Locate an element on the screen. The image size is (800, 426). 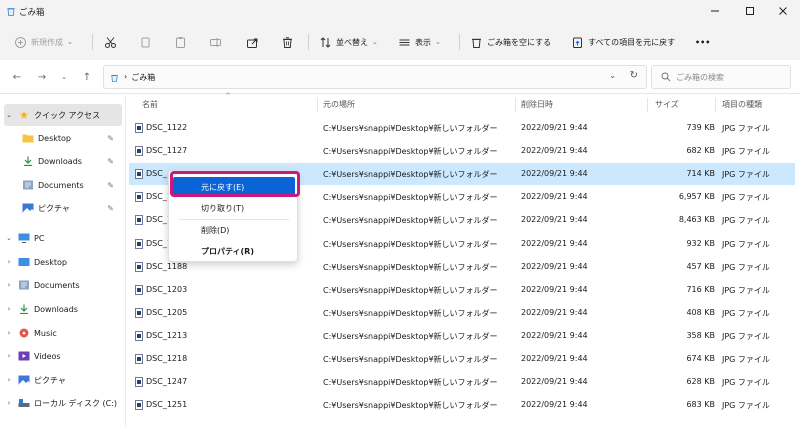
file-name: DSC_1247 is located at coordinates (167, 382).